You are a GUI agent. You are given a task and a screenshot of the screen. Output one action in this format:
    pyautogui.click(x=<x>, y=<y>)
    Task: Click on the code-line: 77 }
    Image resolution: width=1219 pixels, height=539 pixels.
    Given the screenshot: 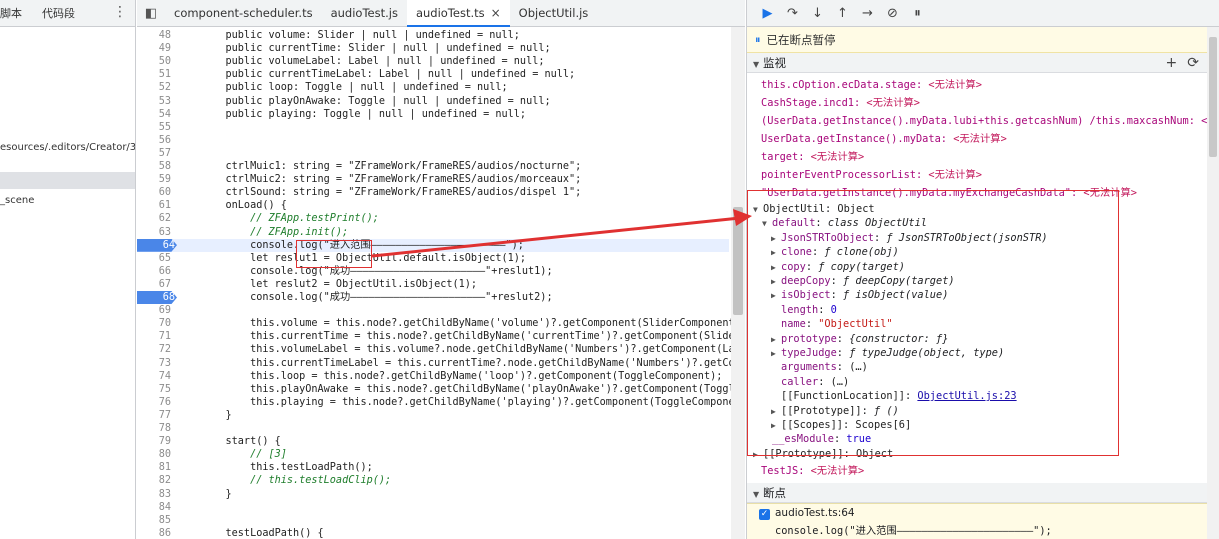 What is the action you would take?
    pyautogui.click(x=433, y=415)
    